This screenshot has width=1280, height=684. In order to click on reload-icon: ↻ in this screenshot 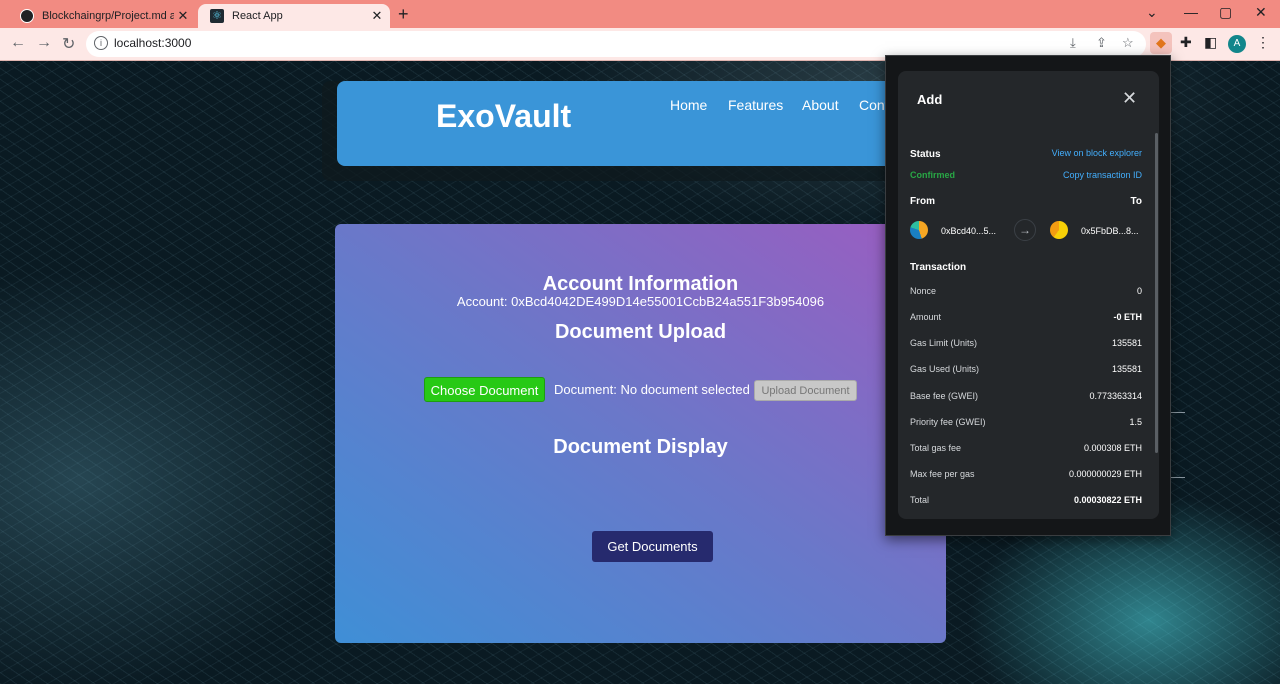, I will do `click(68, 44)`.